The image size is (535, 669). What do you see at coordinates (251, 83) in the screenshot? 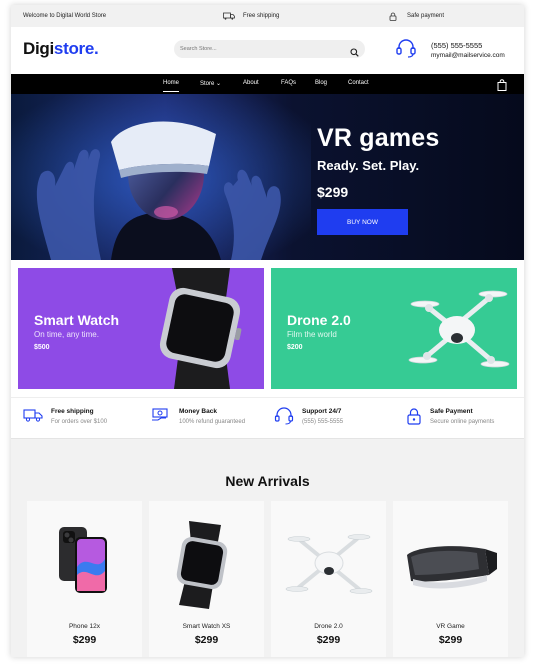
I see `nav-item-about: About` at bounding box center [251, 83].